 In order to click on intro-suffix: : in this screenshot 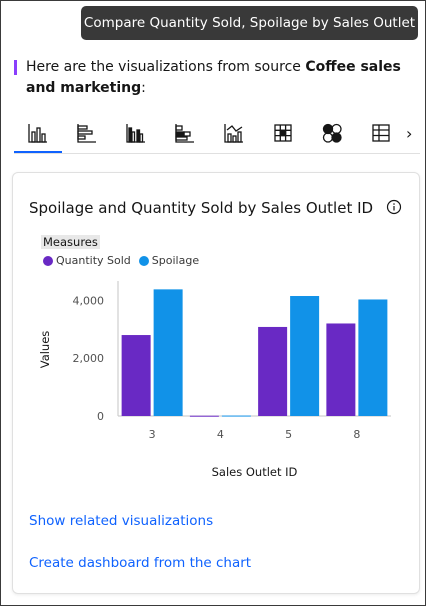, I will do `click(143, 88)`.